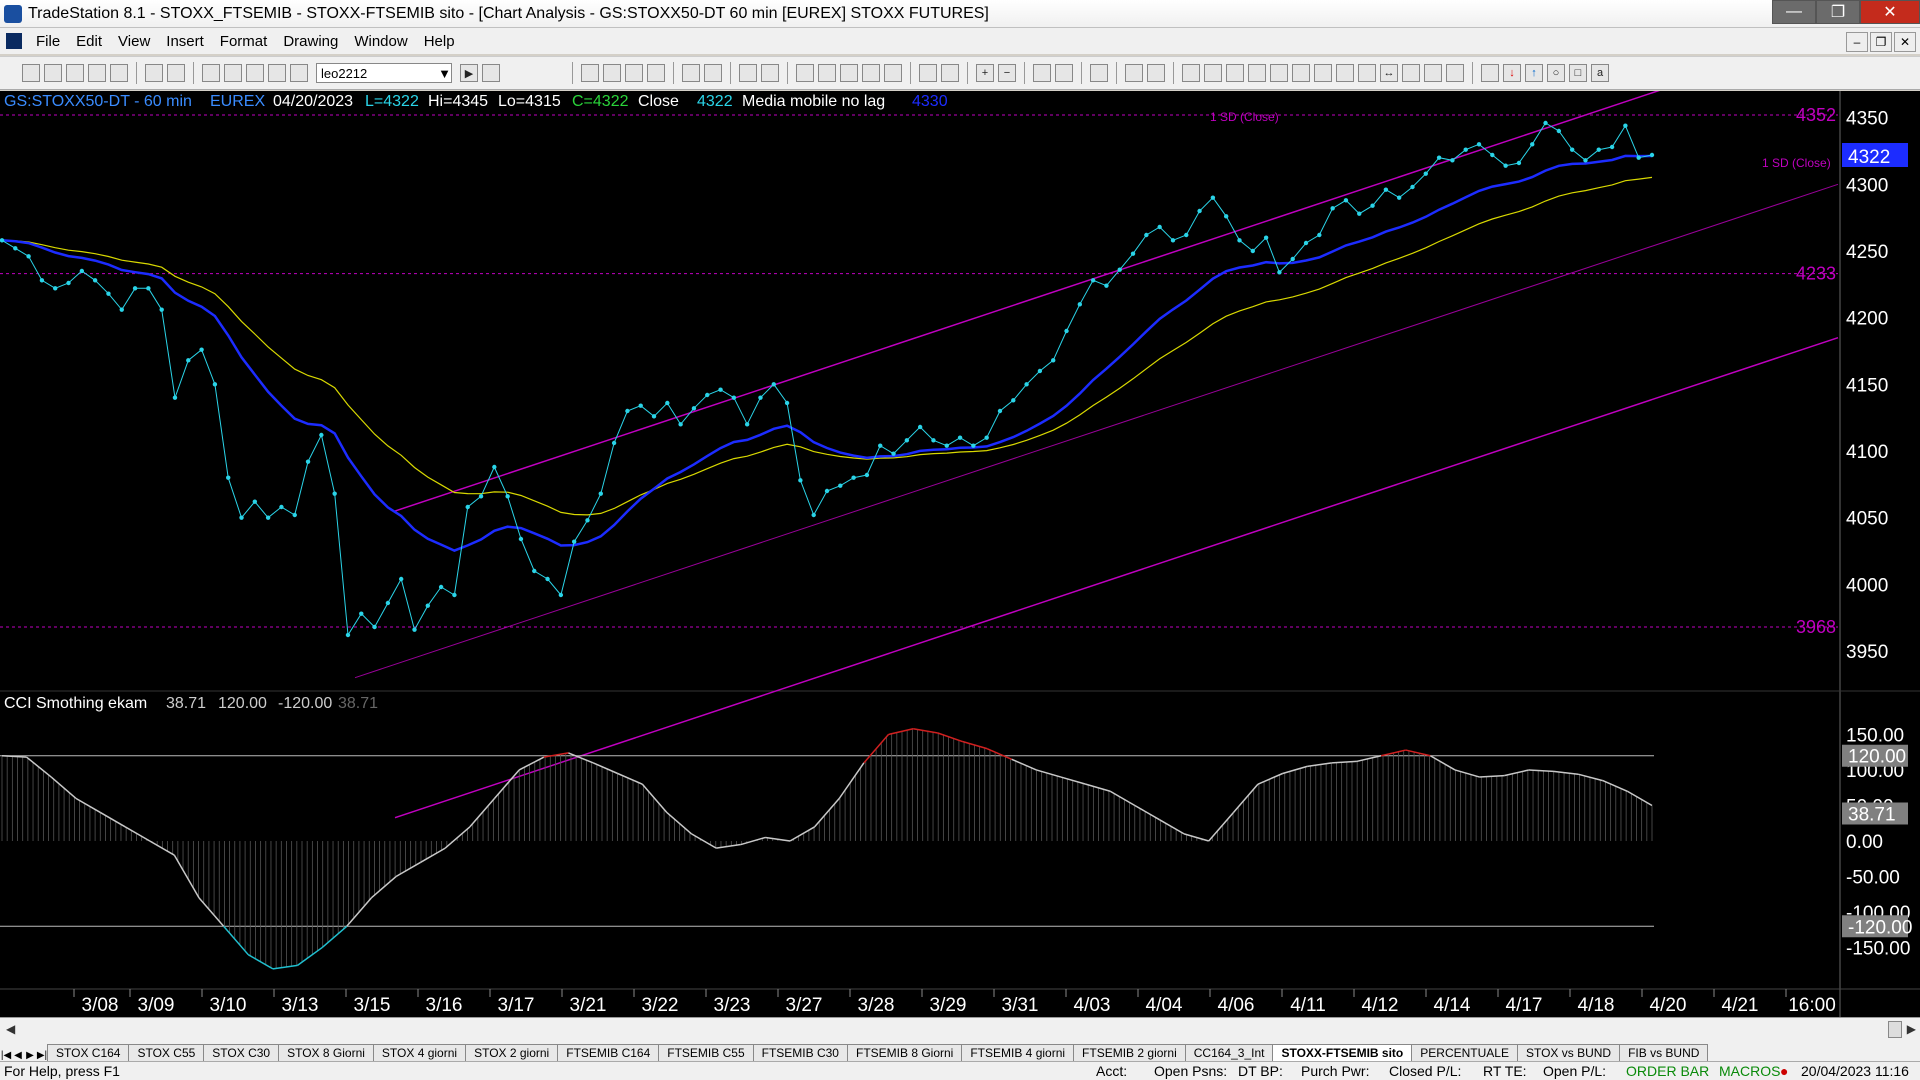  What do you see at coordinates (1512, 73) in the screenshot?
I see `arrow-down-icon: ↓` at bounding box center [1512, 73].